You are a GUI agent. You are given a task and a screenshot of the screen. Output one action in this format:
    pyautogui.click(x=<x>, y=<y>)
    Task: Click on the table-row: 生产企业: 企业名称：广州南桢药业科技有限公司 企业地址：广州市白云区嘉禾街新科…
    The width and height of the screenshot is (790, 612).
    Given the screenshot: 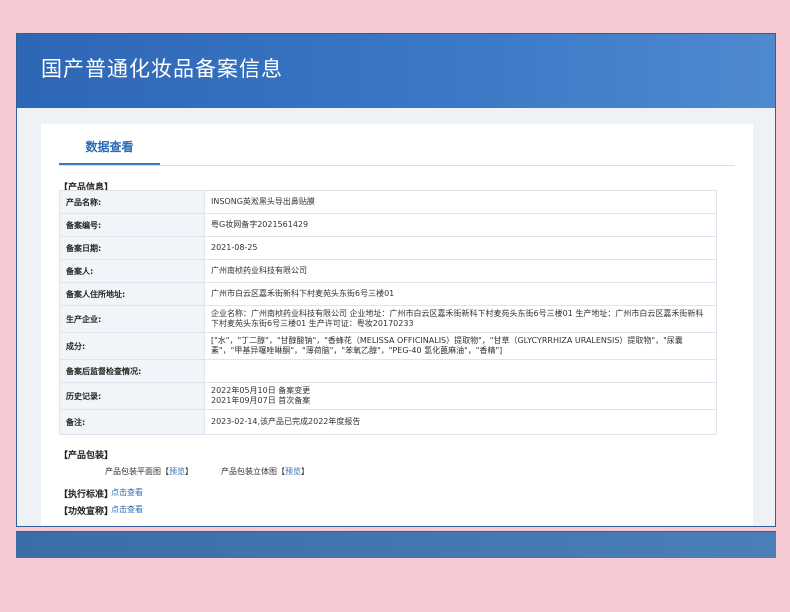 What is the action you would take?
    pyautogui.click(x=388, y=319)
    